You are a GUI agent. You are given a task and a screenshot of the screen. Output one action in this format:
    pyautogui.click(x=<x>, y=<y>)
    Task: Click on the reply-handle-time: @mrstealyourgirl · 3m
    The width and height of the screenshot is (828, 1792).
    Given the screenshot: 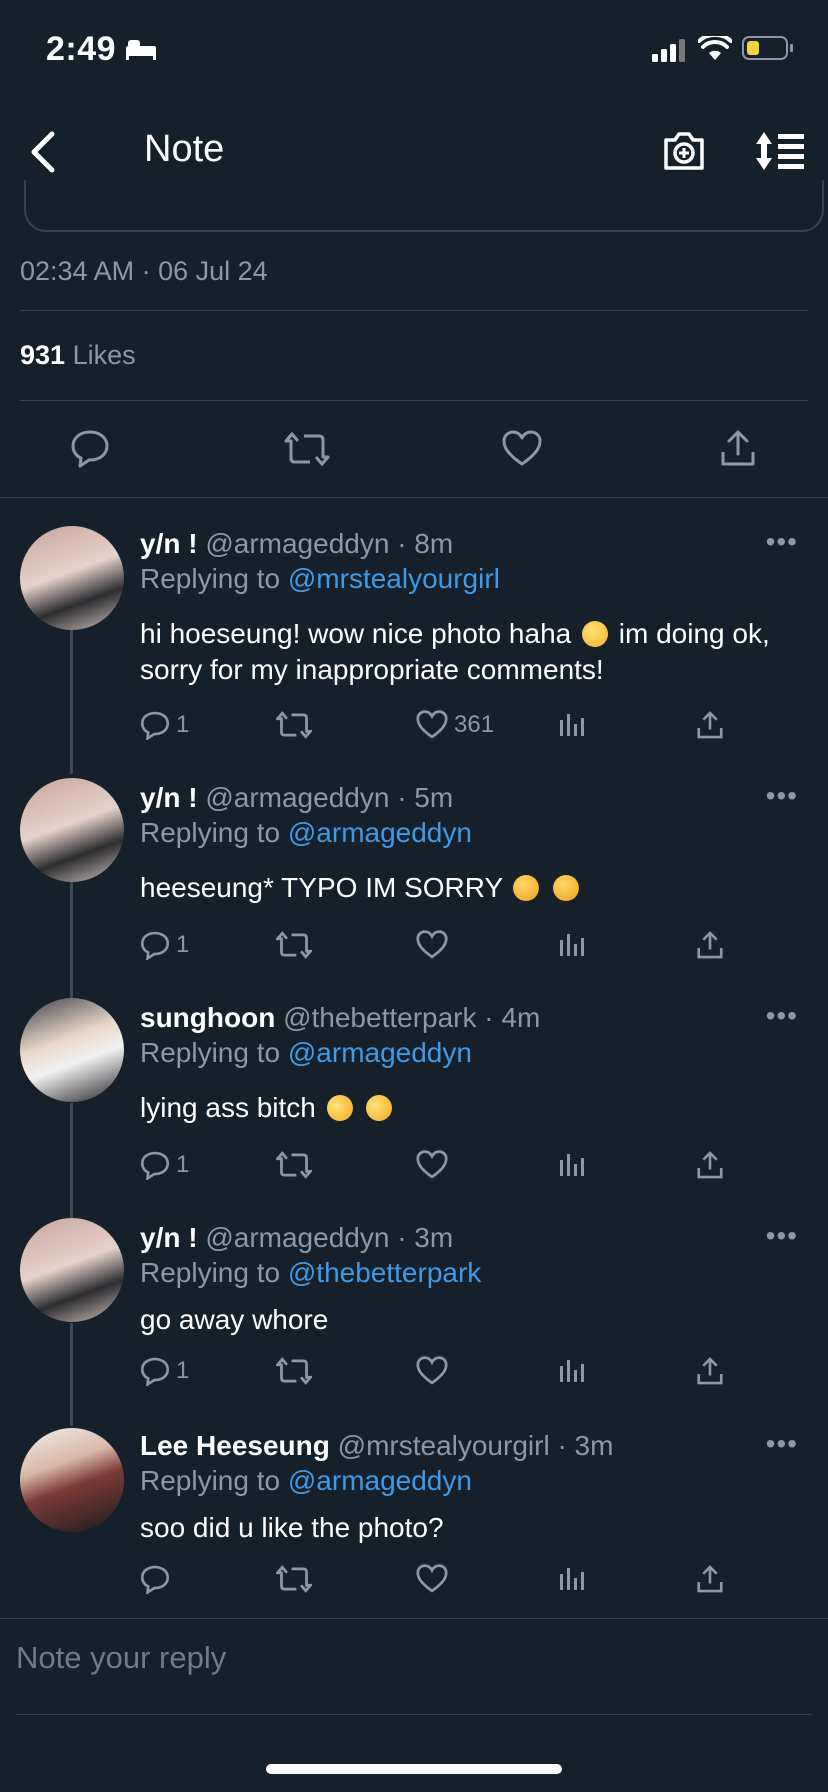 What is the action you would take?
    pyautogui.click(x=476, y=1445)
    